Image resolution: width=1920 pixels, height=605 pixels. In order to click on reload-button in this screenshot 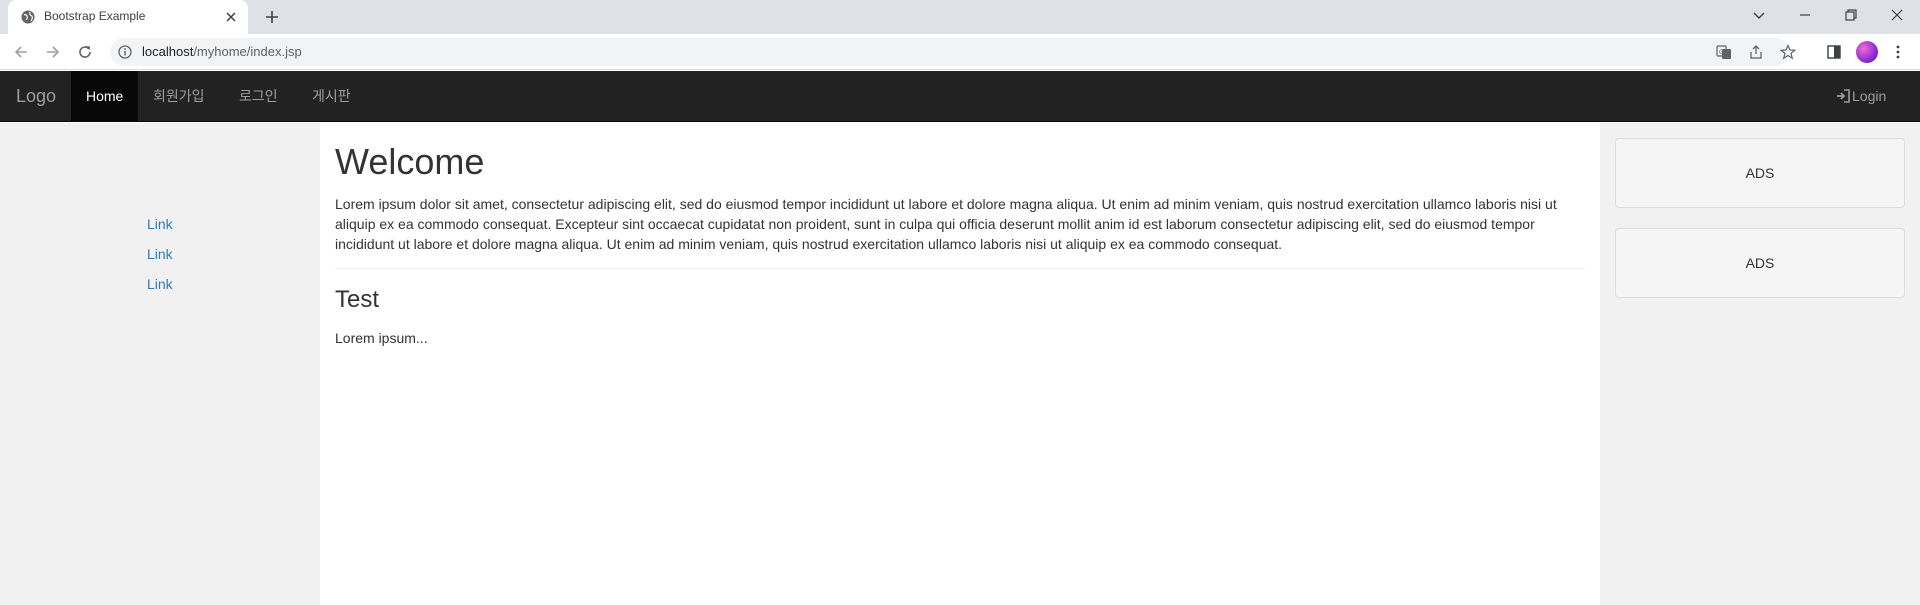, I will do `click(85, 52)`.